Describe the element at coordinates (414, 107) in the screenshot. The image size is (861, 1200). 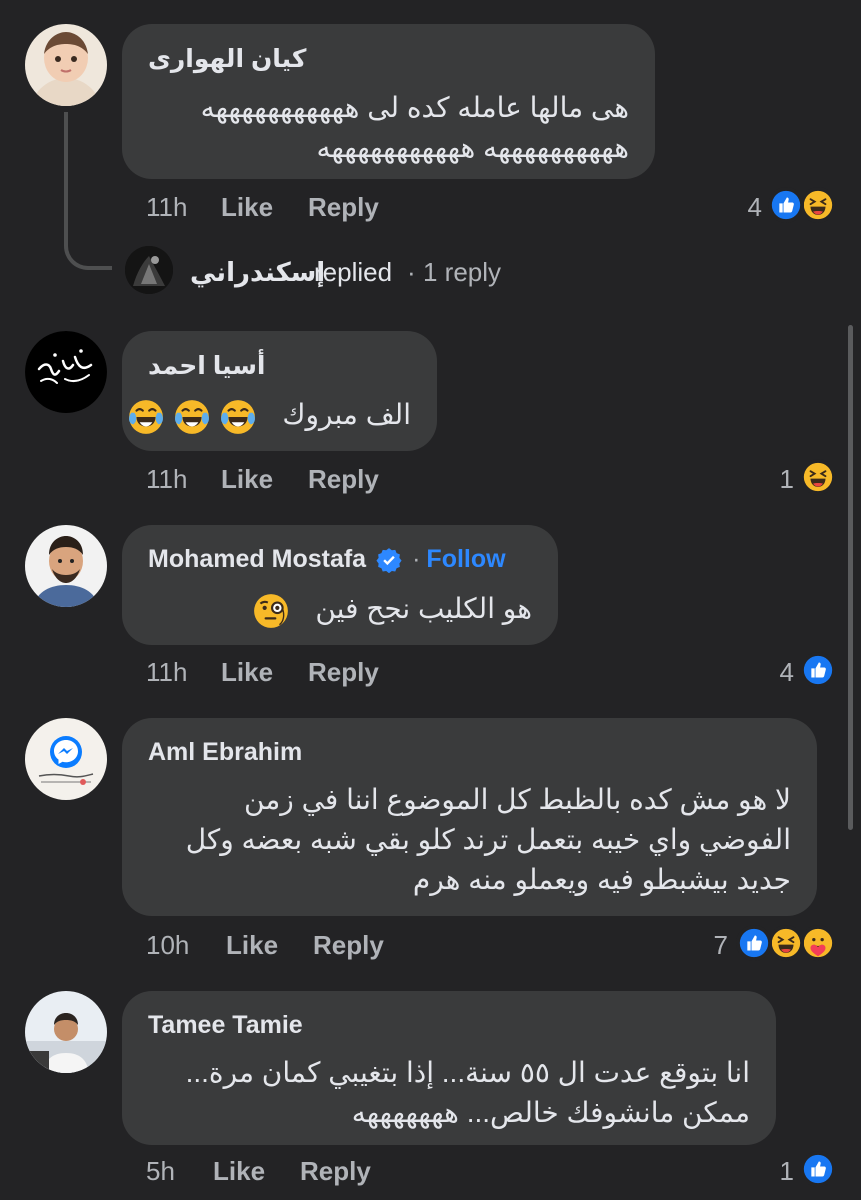
I see `comment-text-line: هى مالها عامله كده لى هههههههههههه` at that location.